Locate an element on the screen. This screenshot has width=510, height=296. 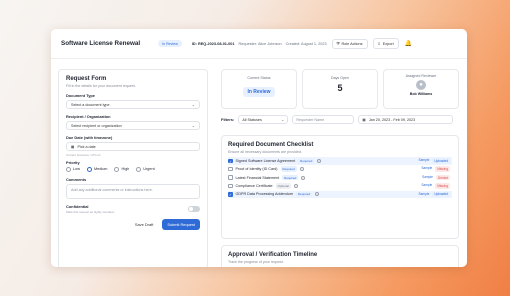
requester-filter-input: Requester Name is located at coordinates (323, 119).